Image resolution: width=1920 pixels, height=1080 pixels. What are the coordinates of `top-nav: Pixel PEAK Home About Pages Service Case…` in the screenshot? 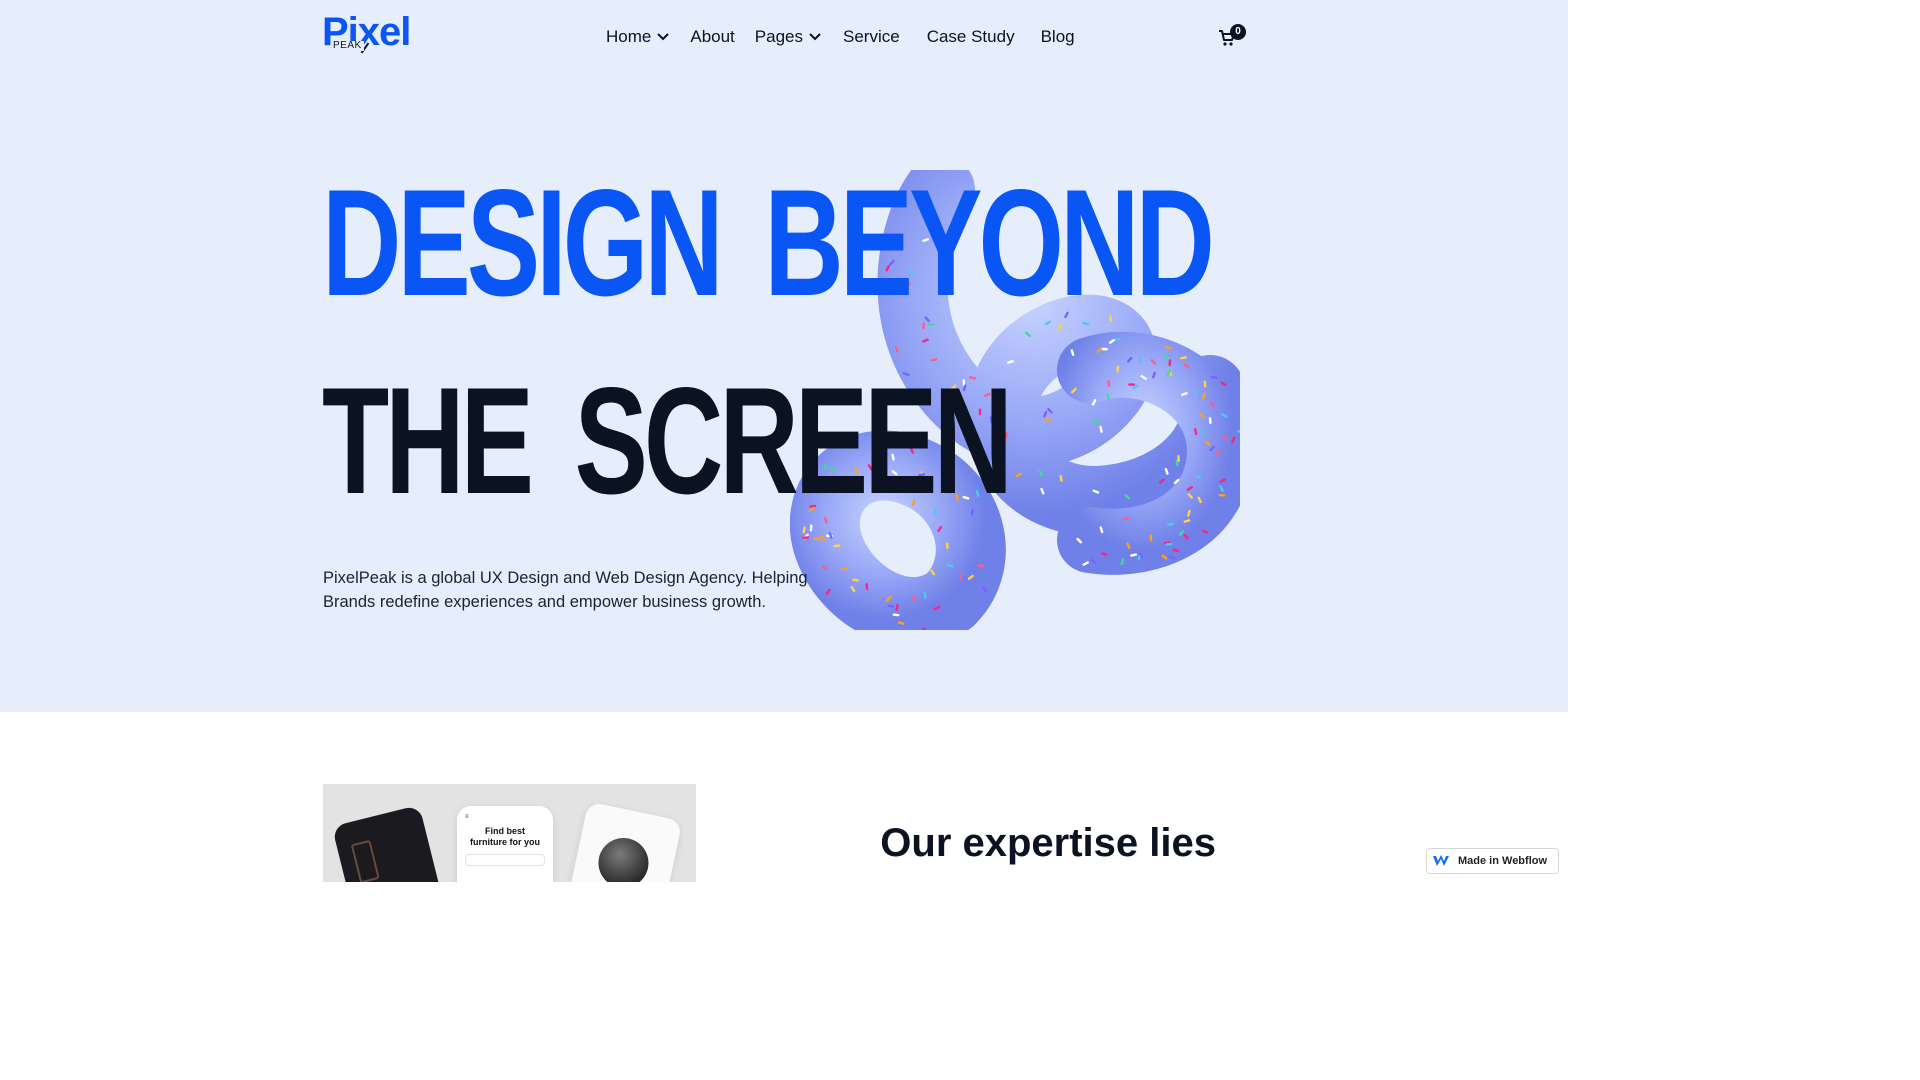 It's located at (784, 38).